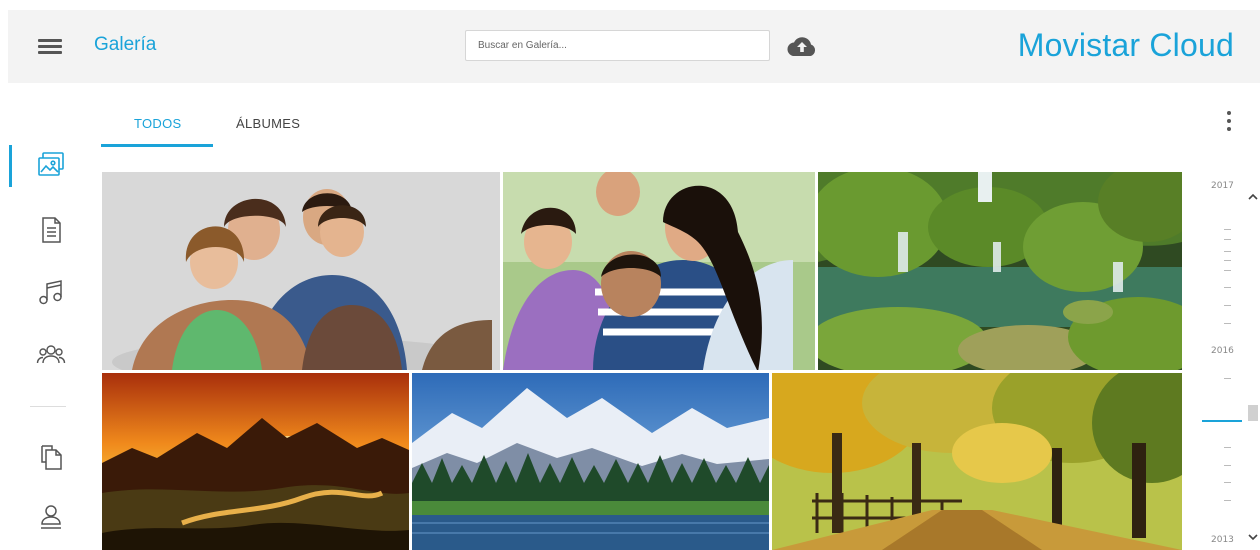 This screenshot has width=1260, height=550. Describe the element at coordinates (659, 271) in the screenshot. I see `gallery-photo-family-playing` at that location.